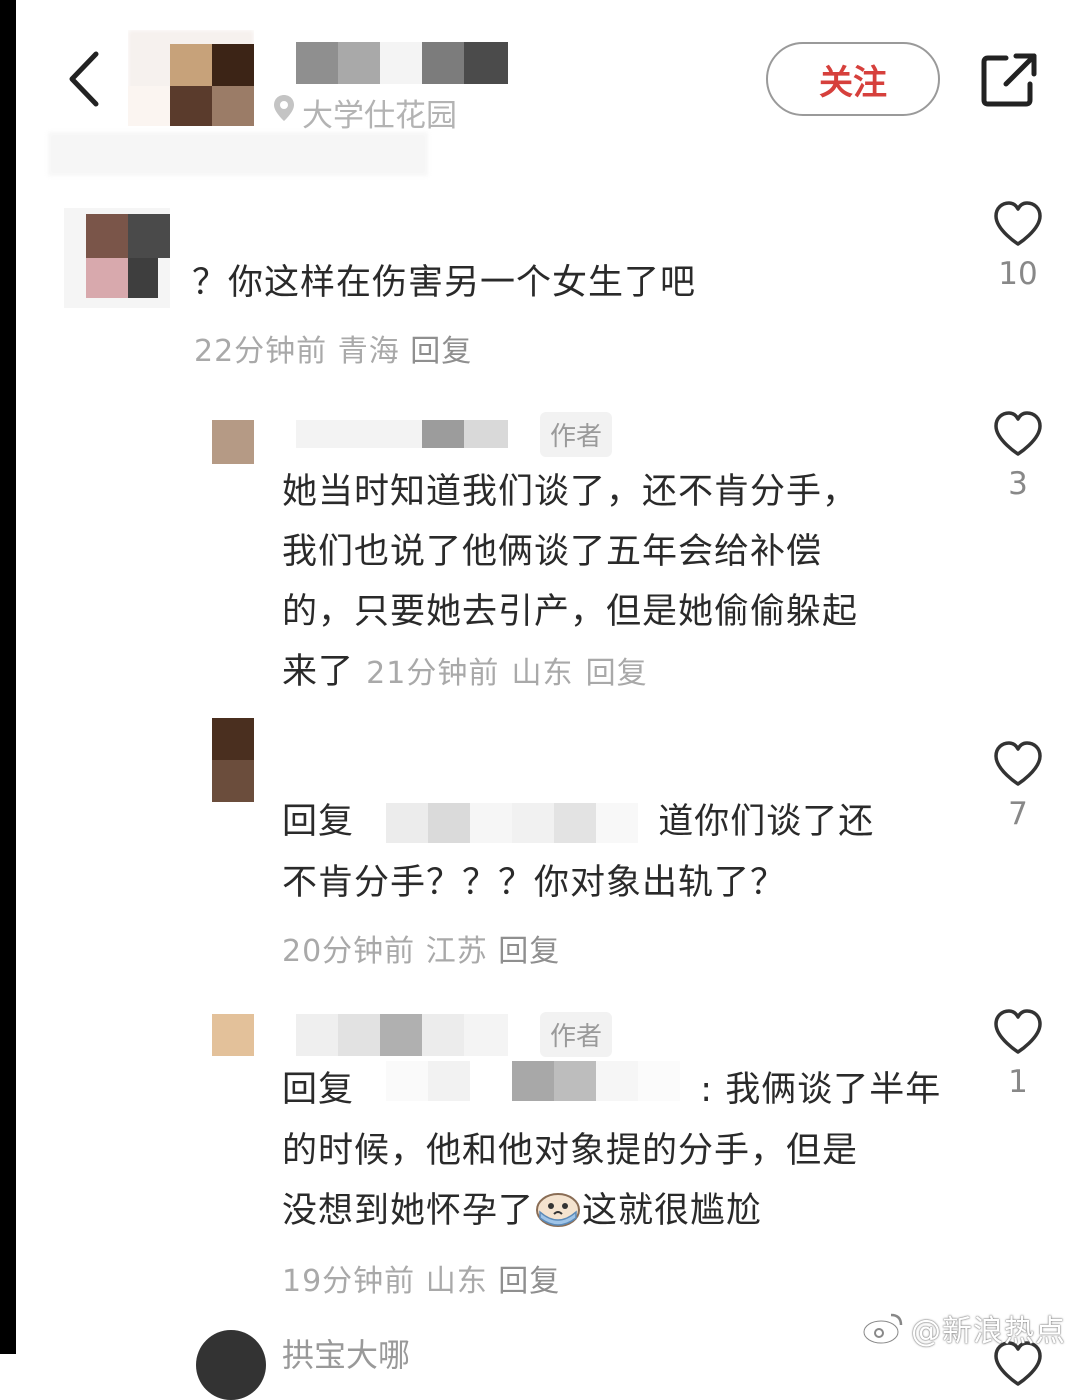 This screenshot has width=1080, height=1400. What do you see at coordinates (853, 82) in the screenshot?
I see `follow-label: 关注` at bounding box center [853, 82].